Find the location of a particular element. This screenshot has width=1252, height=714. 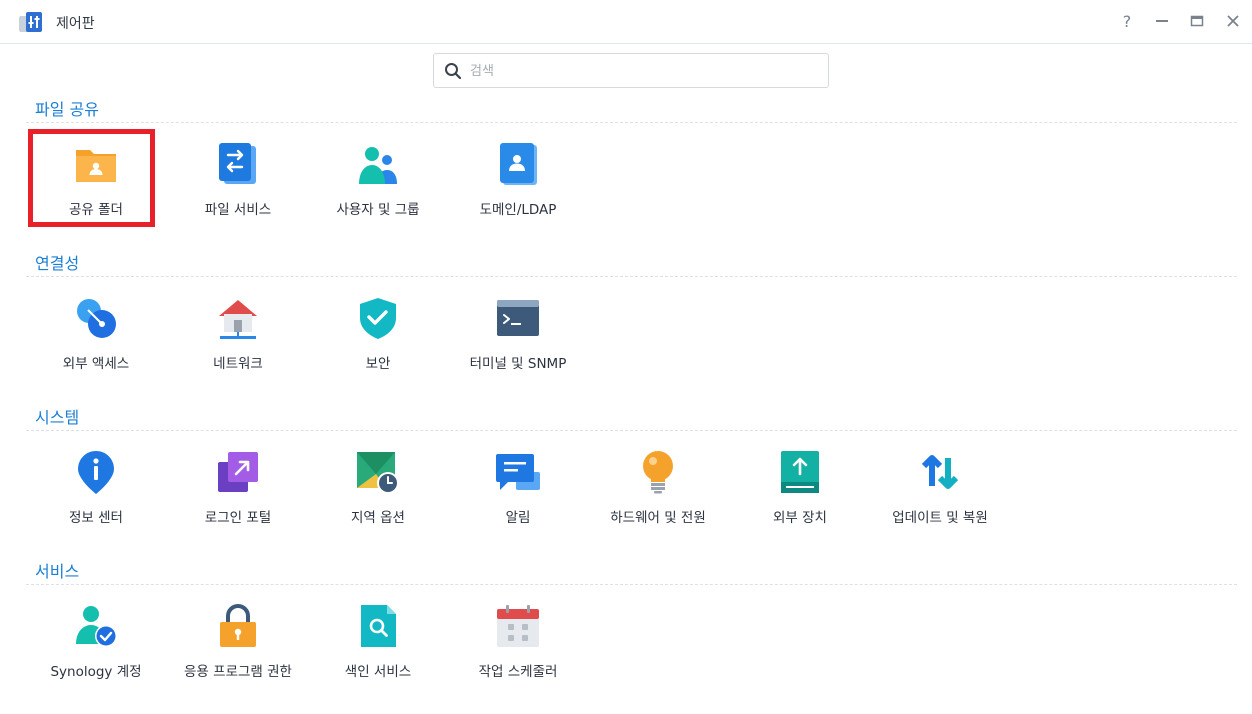

control-panel-app-icon is located at coordinates (31, 22).